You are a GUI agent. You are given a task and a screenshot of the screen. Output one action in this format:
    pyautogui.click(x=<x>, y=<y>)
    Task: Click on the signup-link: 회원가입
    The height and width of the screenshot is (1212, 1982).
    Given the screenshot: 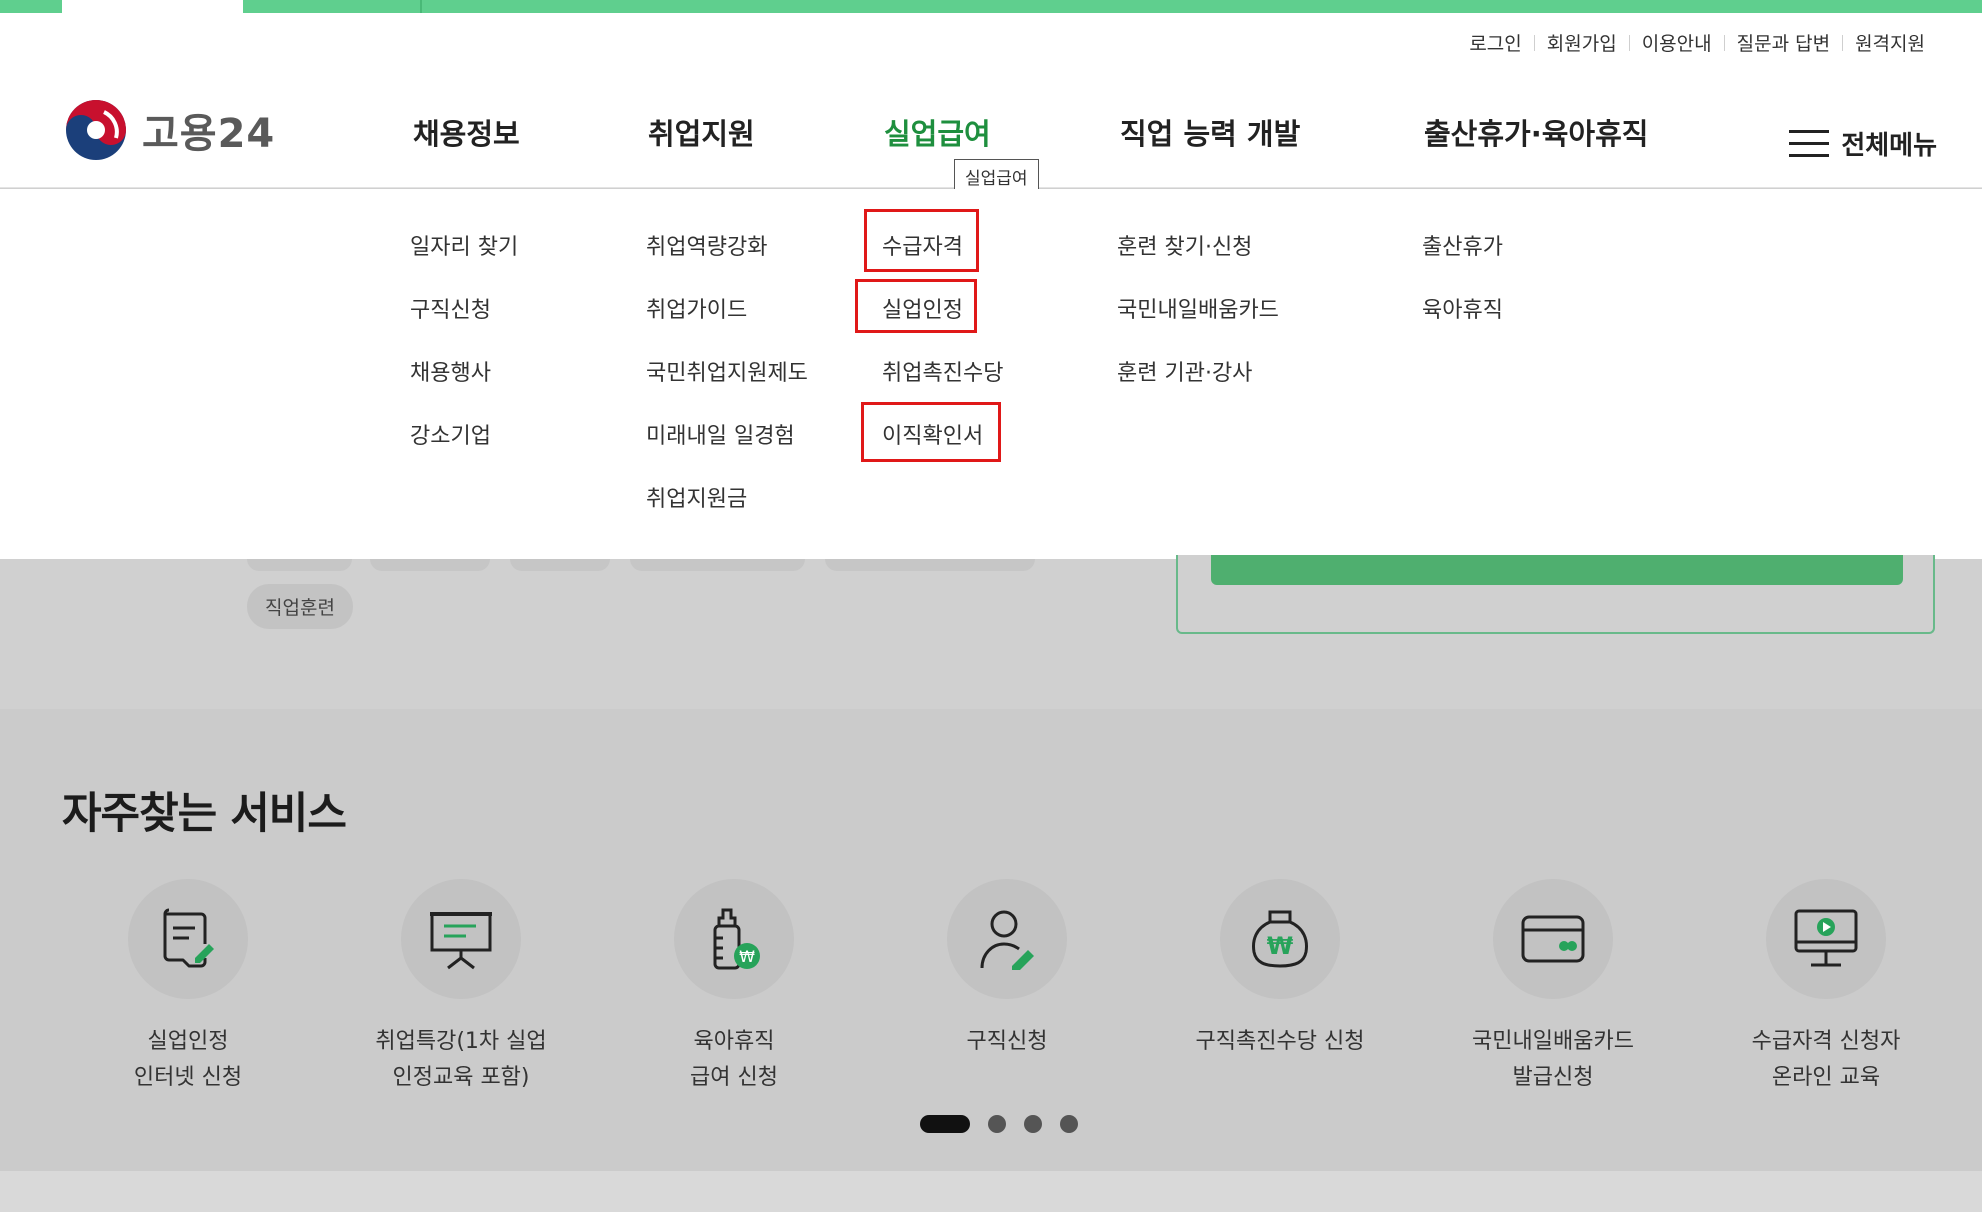 What is the action you would take?
    pyautogui.click(x=1582, y=42)
    